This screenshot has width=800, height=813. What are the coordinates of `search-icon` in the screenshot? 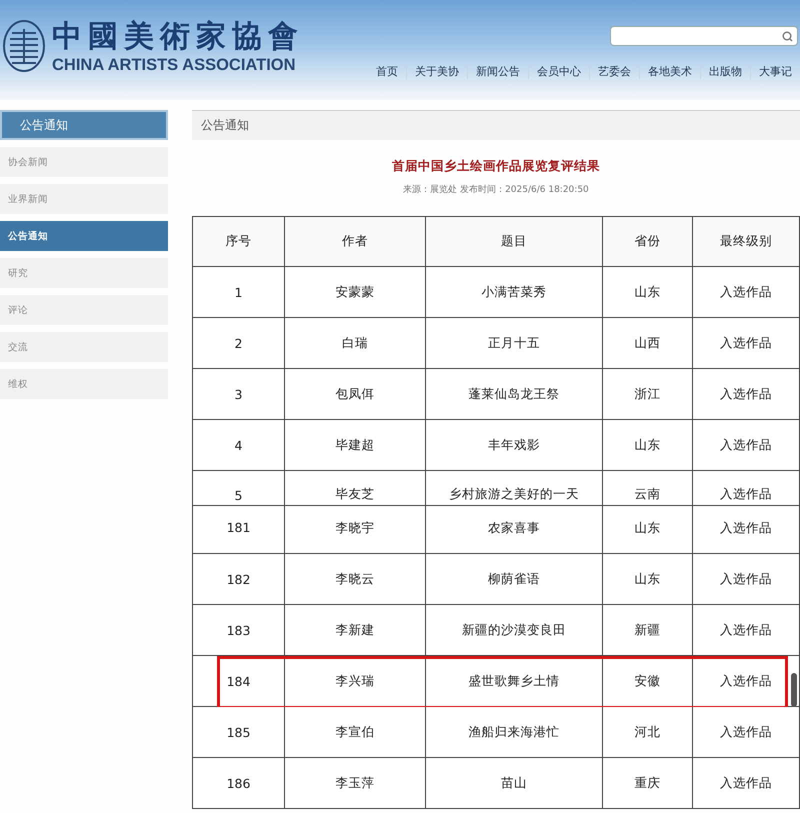 It's located at (787, 36).